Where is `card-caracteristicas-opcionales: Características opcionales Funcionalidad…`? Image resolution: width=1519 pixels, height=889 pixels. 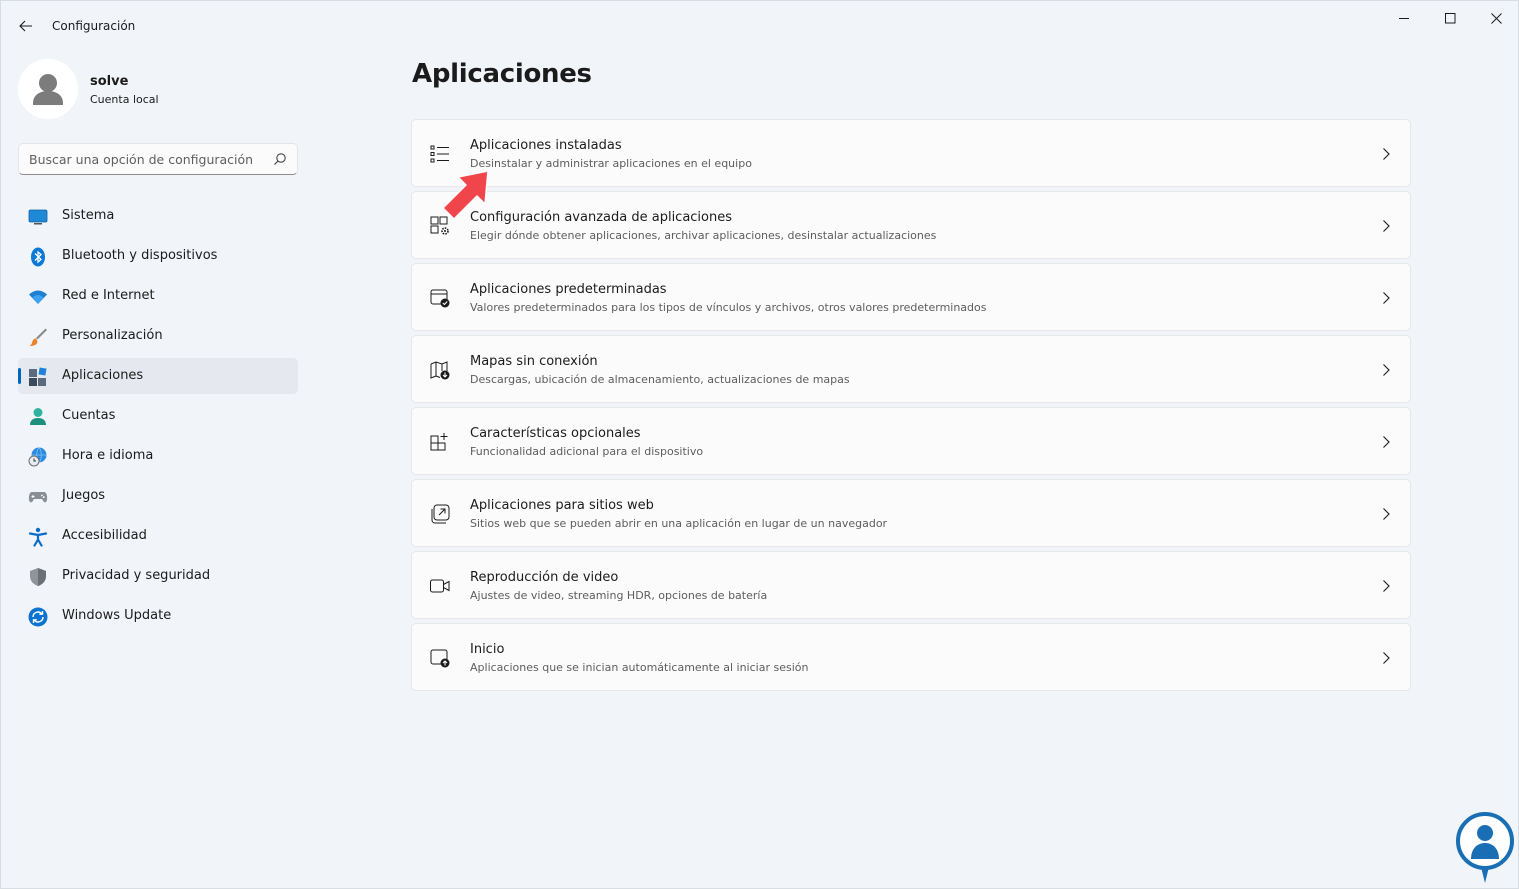
card-caracteristicas-opcionales: Características opcionales Funcionalidad… is located at coordinates (911, 441).